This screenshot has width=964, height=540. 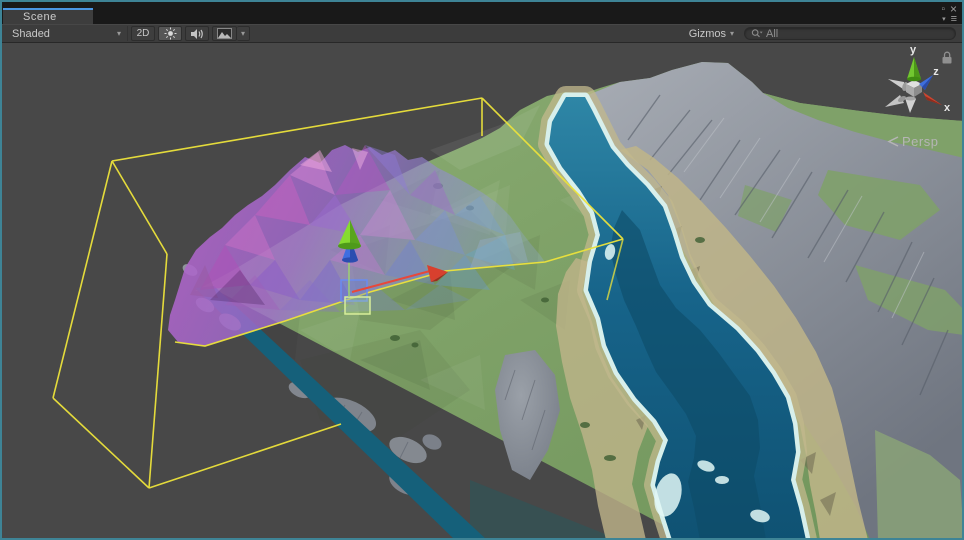 I want to click on shading-mode-label: Shaded, so click(x=31, y=33).